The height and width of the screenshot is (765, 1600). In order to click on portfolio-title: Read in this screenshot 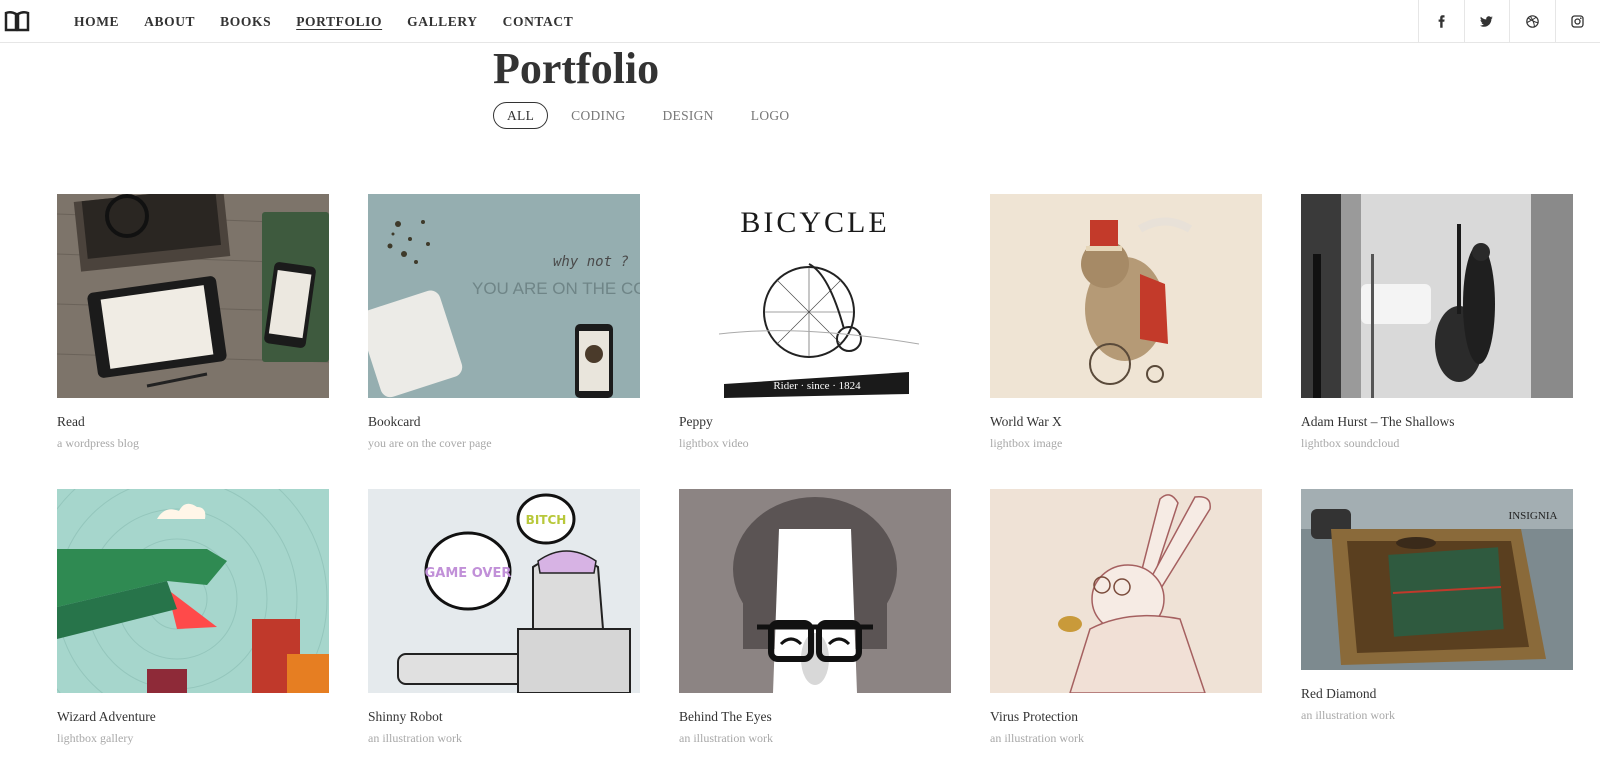, I will do `click(193, 422)`.